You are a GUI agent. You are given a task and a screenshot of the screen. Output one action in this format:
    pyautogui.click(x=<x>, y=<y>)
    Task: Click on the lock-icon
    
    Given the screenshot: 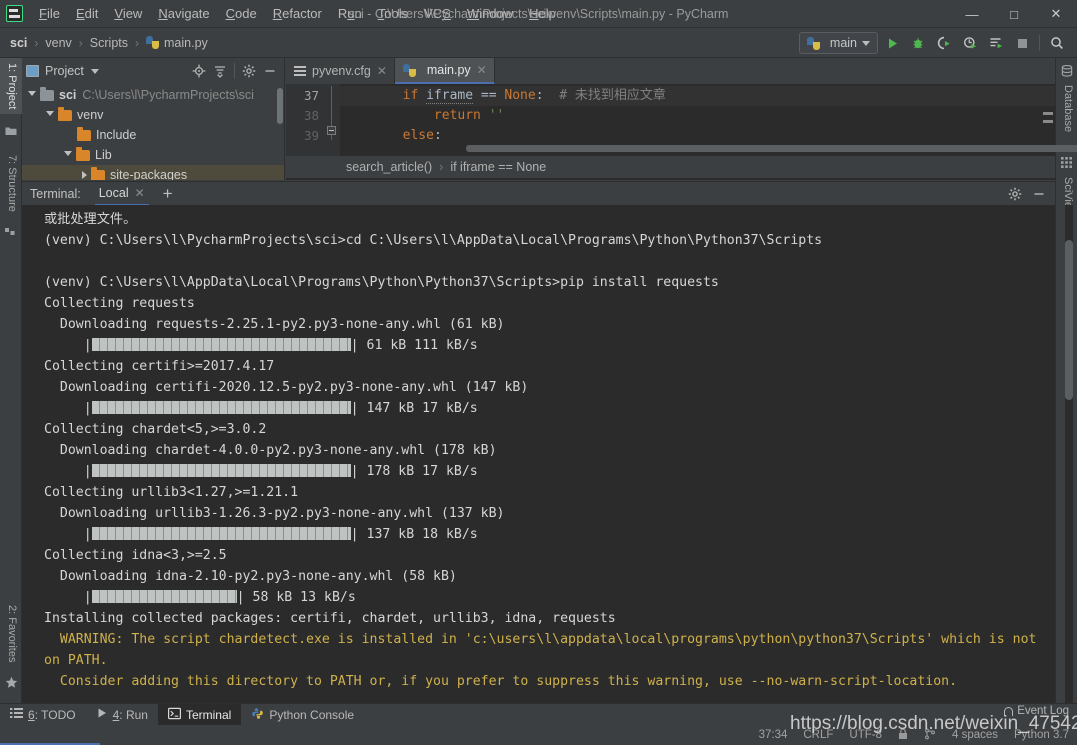 What is the action you would take?
    pyautogui.click(x=903, y=735)
    